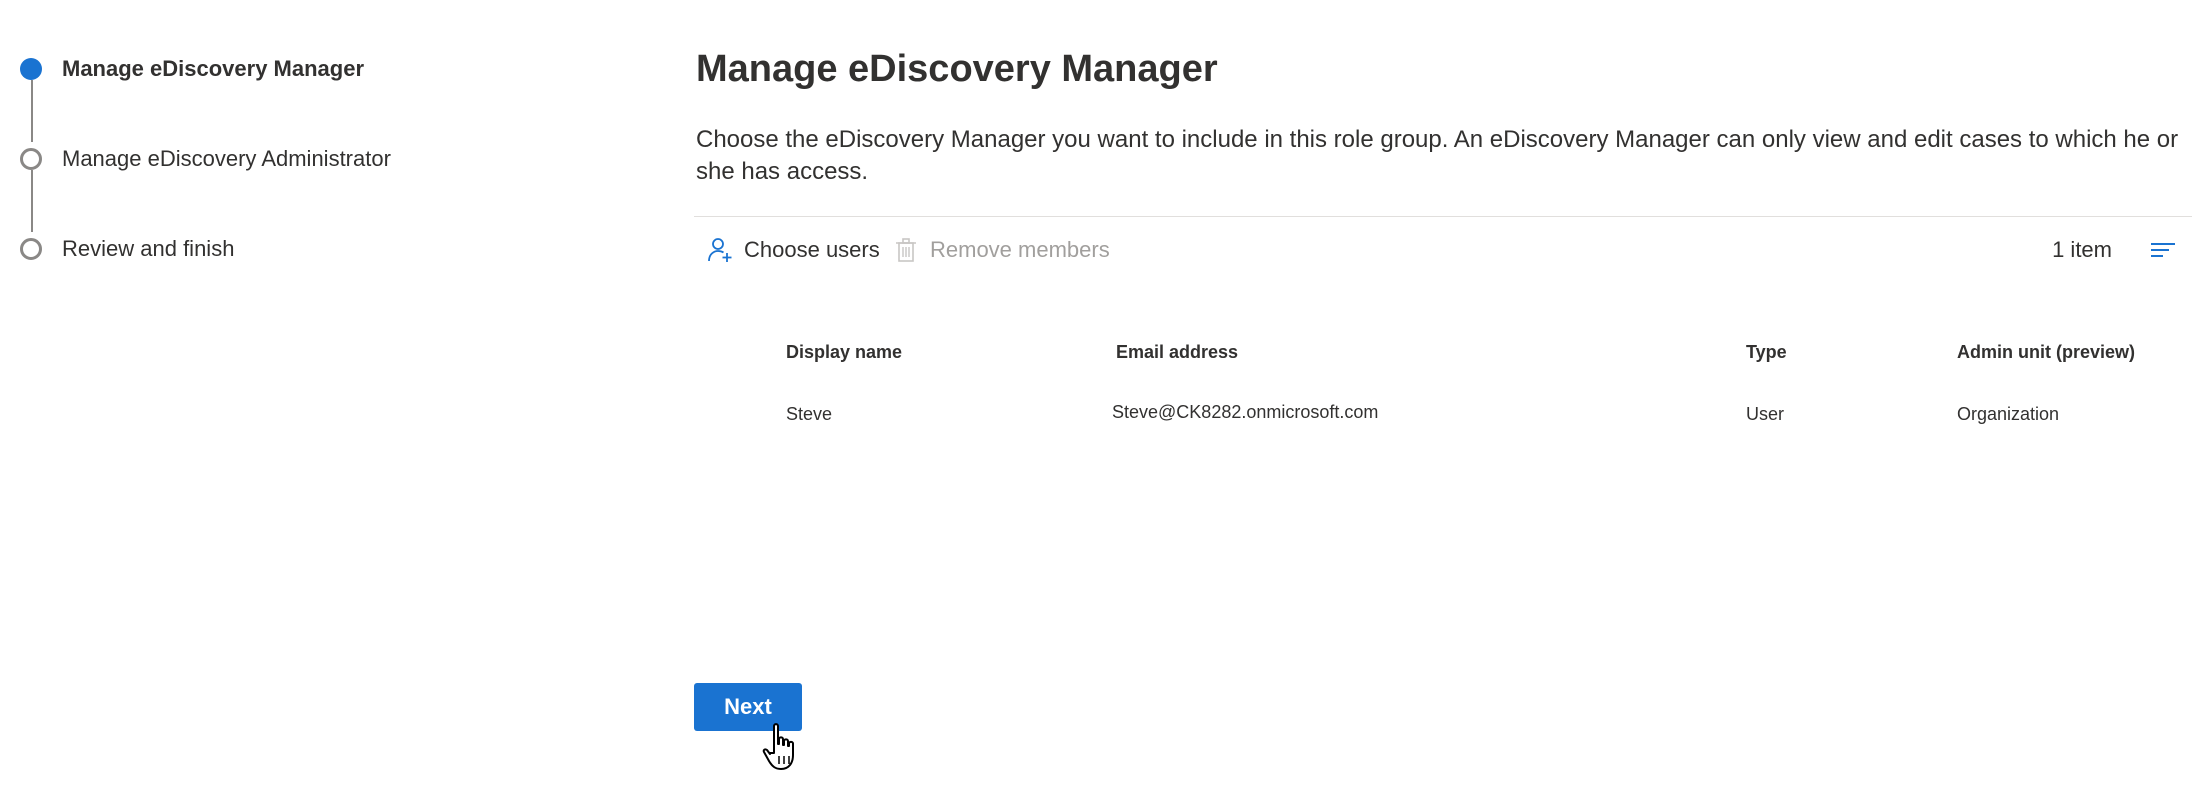 This screenshot has width=2192, height=790. What do you see at coordinates (2082, 249) in the screenshot?
I see `item-count: 1 item` at bounding box center [2082, 249].